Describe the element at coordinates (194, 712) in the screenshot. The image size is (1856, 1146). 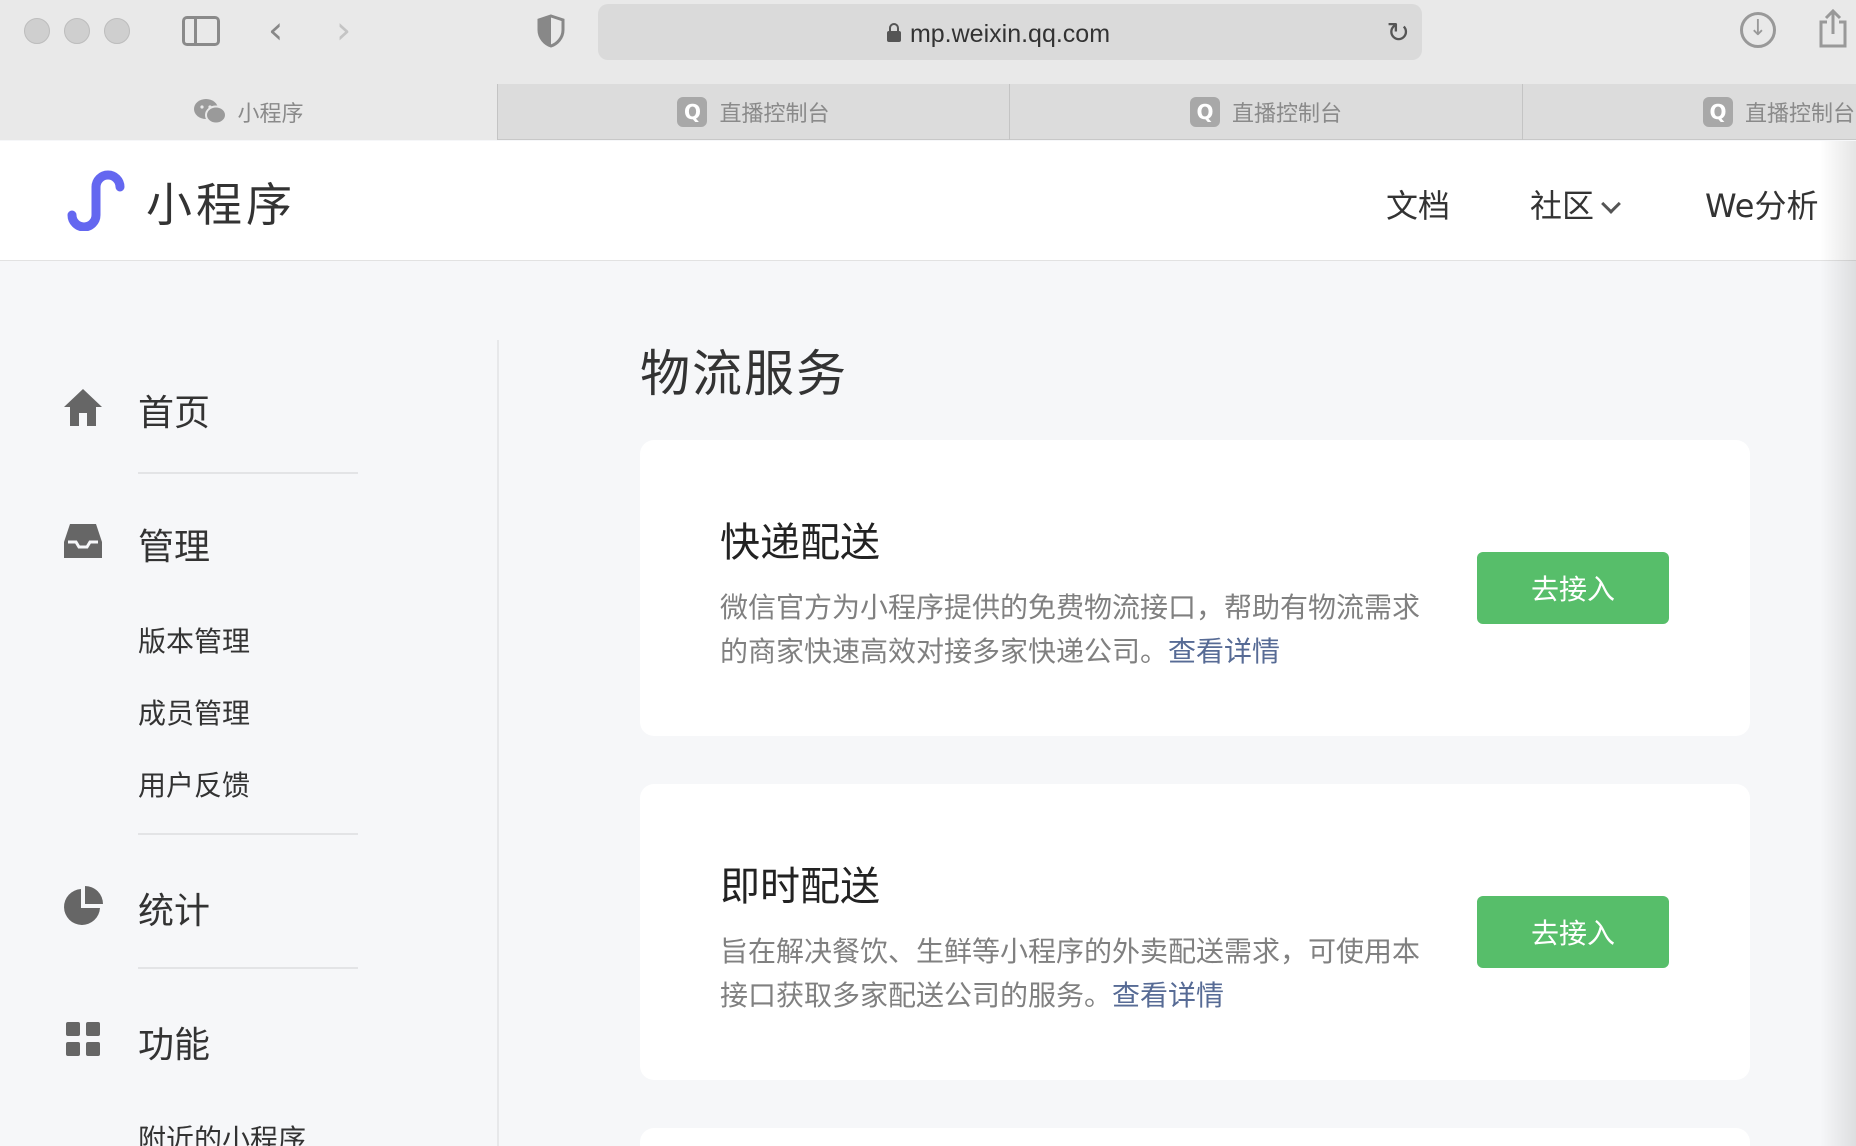
I see `sidebar-item-member-manage: 成员管理` at that location.